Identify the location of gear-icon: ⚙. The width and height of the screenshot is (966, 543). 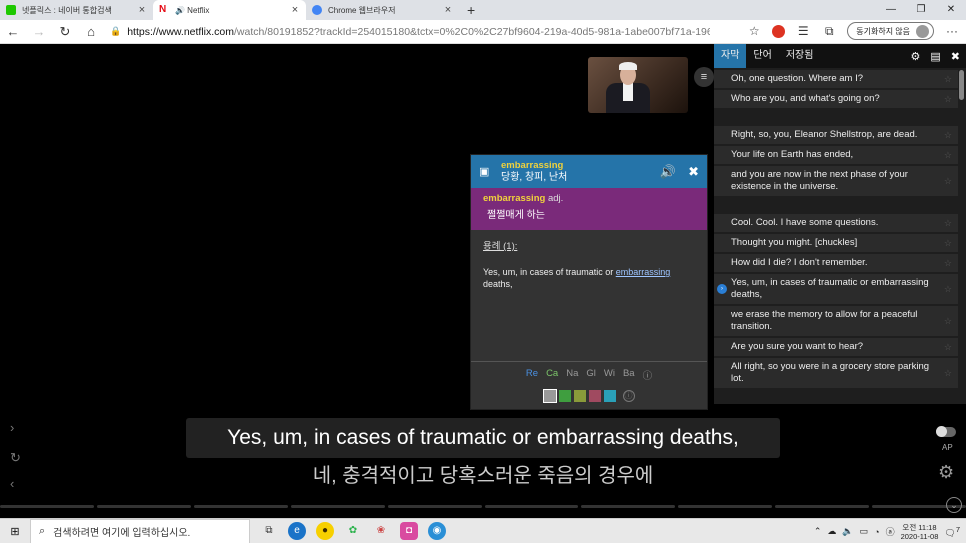
(916, 56).